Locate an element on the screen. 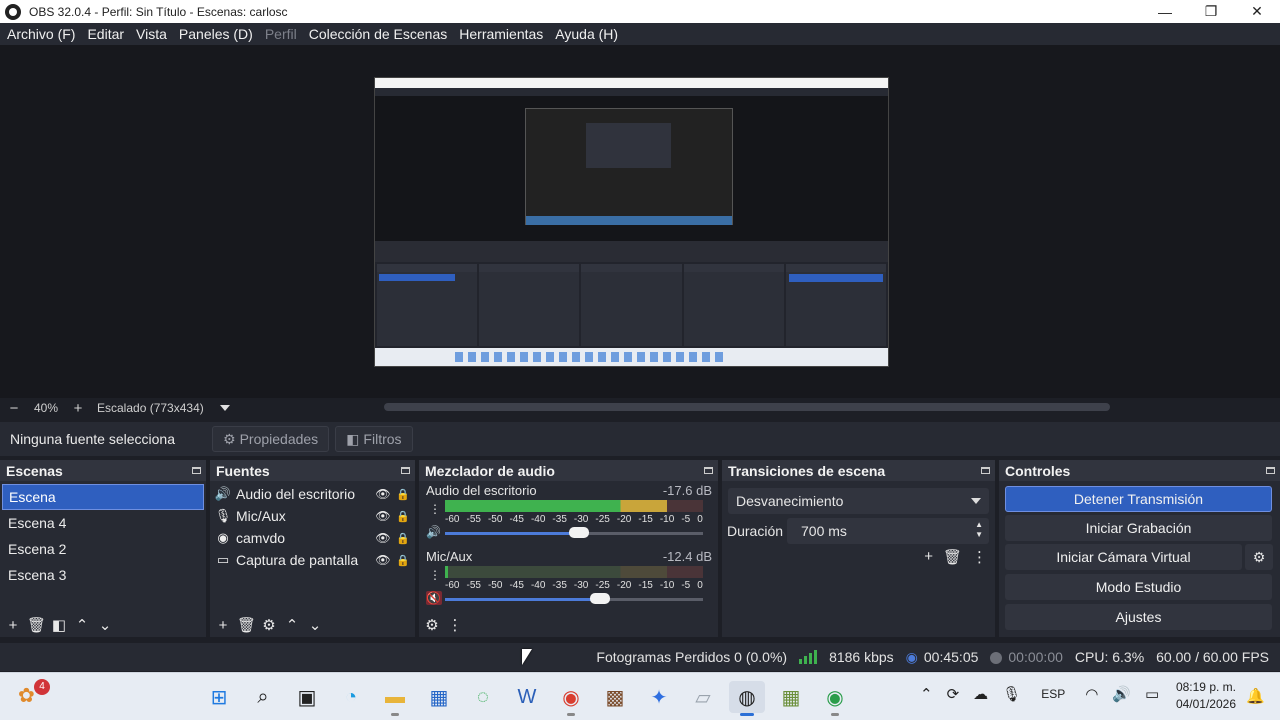 This screenshot has width=1280, height=720. preview-horizontal-scrollbar is located at coordinates (747, 407).